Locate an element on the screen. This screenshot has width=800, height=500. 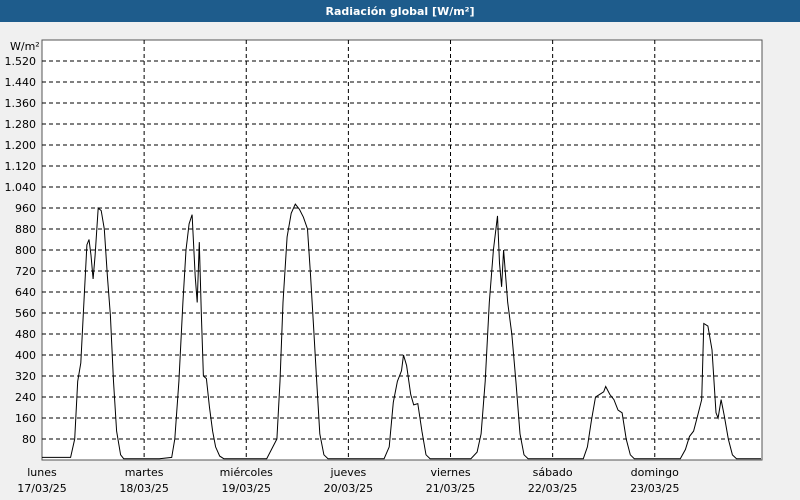
y-tick-label: 1.200 is located at coordinates (21, 145).